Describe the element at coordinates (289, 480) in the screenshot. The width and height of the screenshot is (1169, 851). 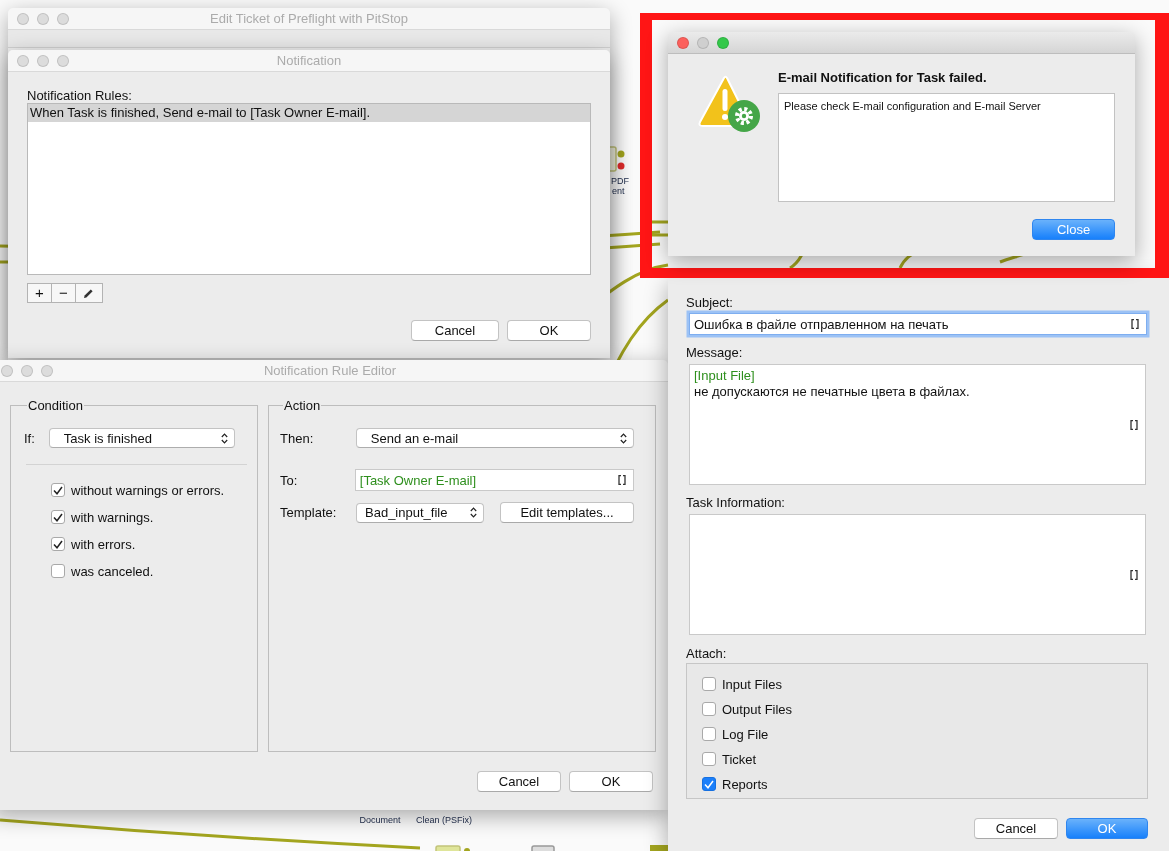
I see `field-label: To:` at that location.